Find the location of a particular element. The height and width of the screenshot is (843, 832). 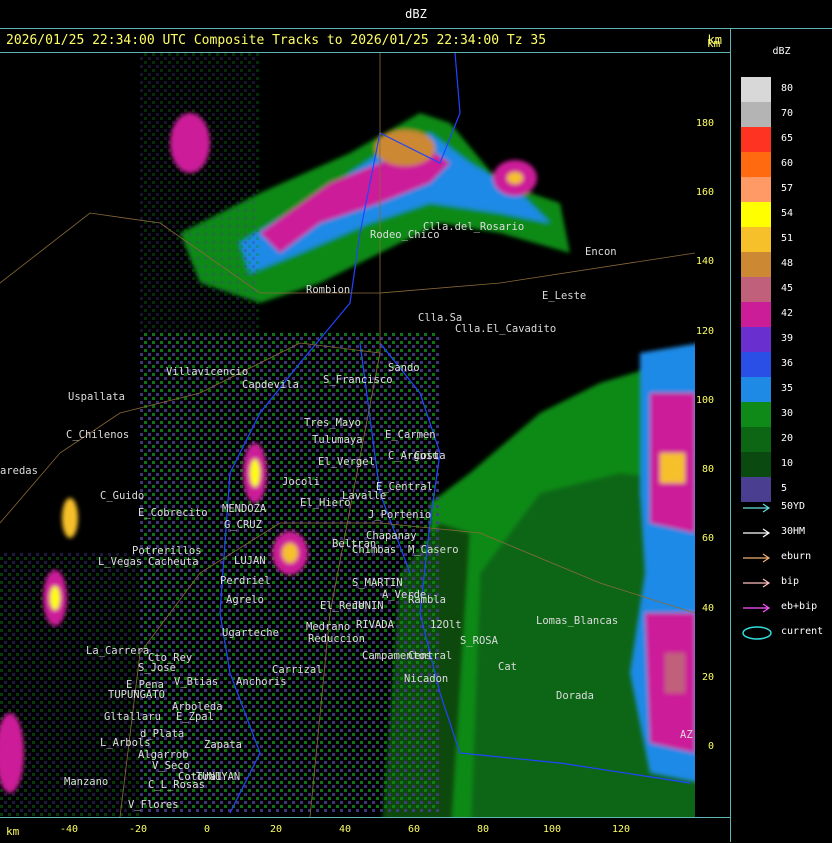

x-tick: 60 is located at coordinates (414, 829).